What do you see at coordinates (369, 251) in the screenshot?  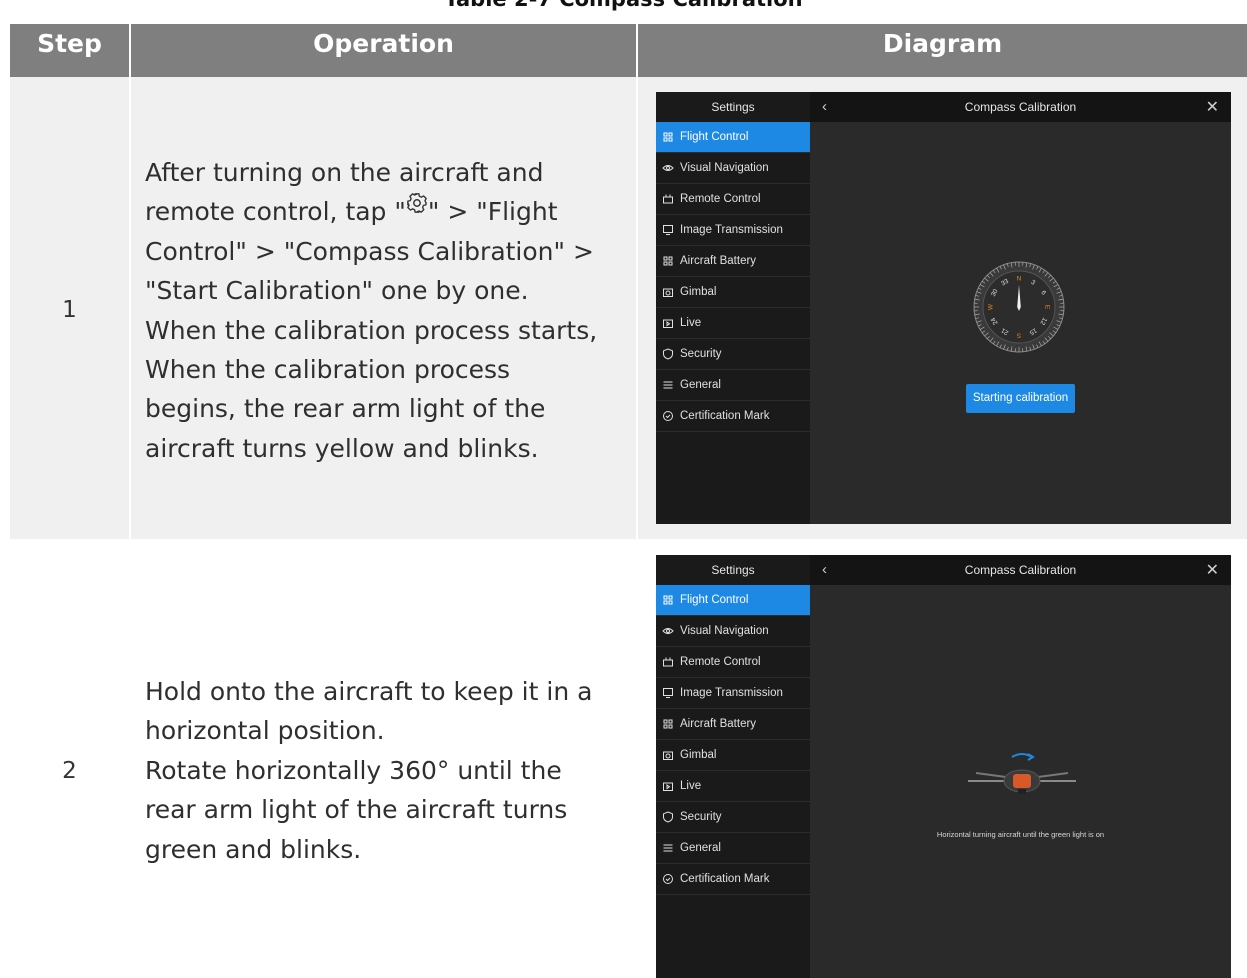 I see `operation-line: Control" > "Compass Calibration" >` at bounding box center [369, 251].